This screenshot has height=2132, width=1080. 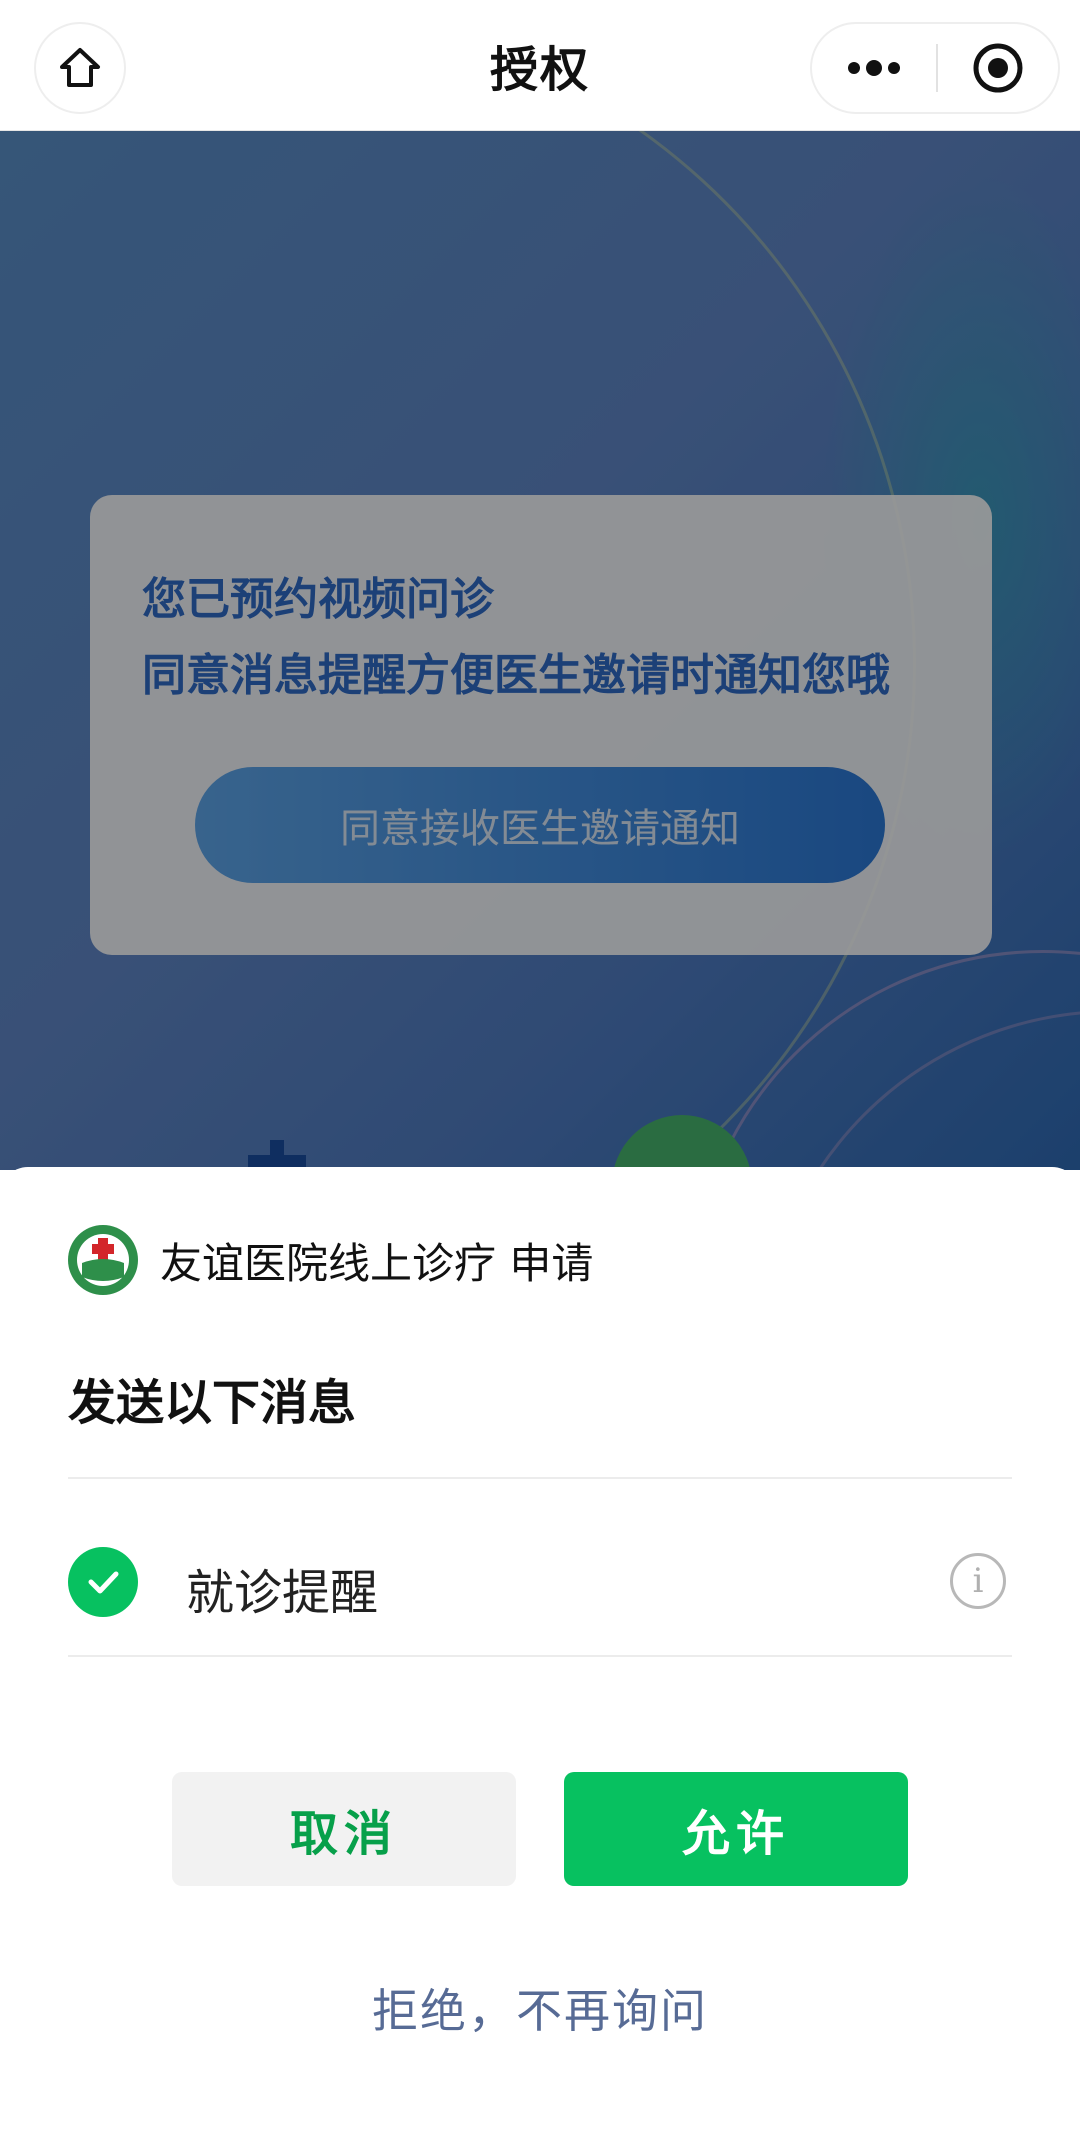 What do you see at coordinates (540, 2008) in the screenshot?
I see `reject-never-ask-link: 拒绝，不再询问` at bounding box center [540, 2008].